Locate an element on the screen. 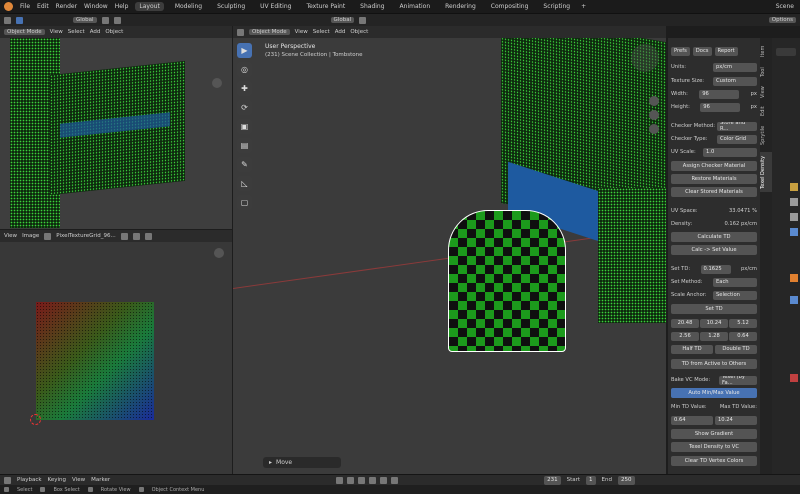  timeline-editor-icon is located at coordinates (7, 480).